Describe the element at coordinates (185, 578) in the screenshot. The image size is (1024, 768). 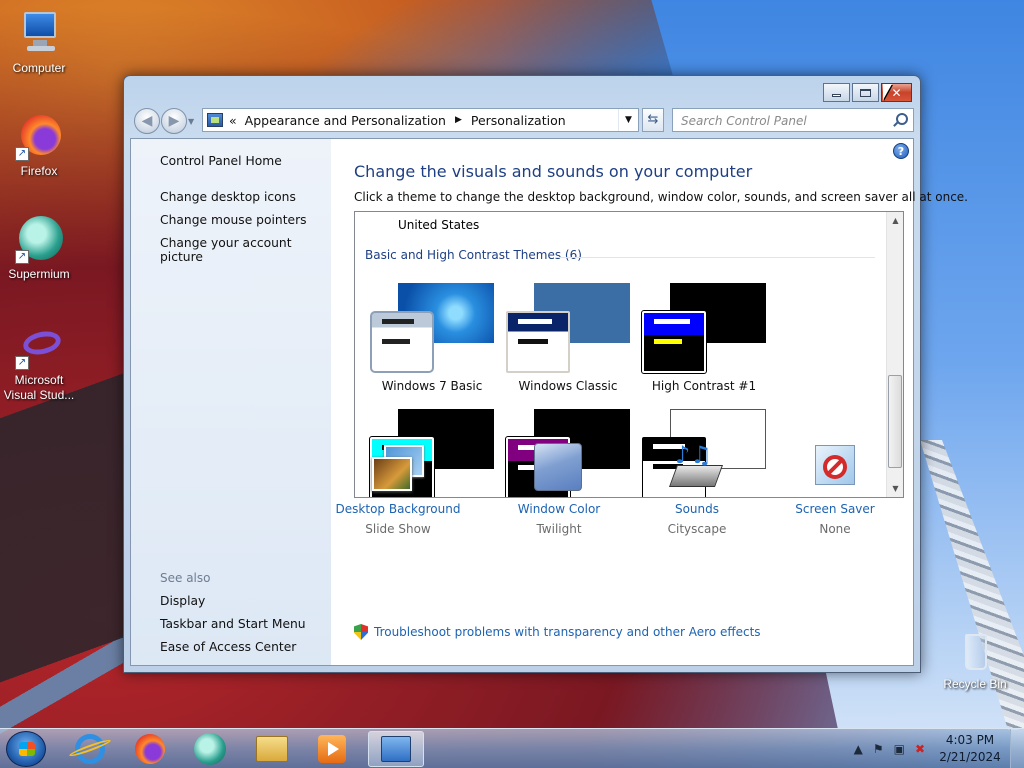
I see `see-also-heading: See also` at that location.